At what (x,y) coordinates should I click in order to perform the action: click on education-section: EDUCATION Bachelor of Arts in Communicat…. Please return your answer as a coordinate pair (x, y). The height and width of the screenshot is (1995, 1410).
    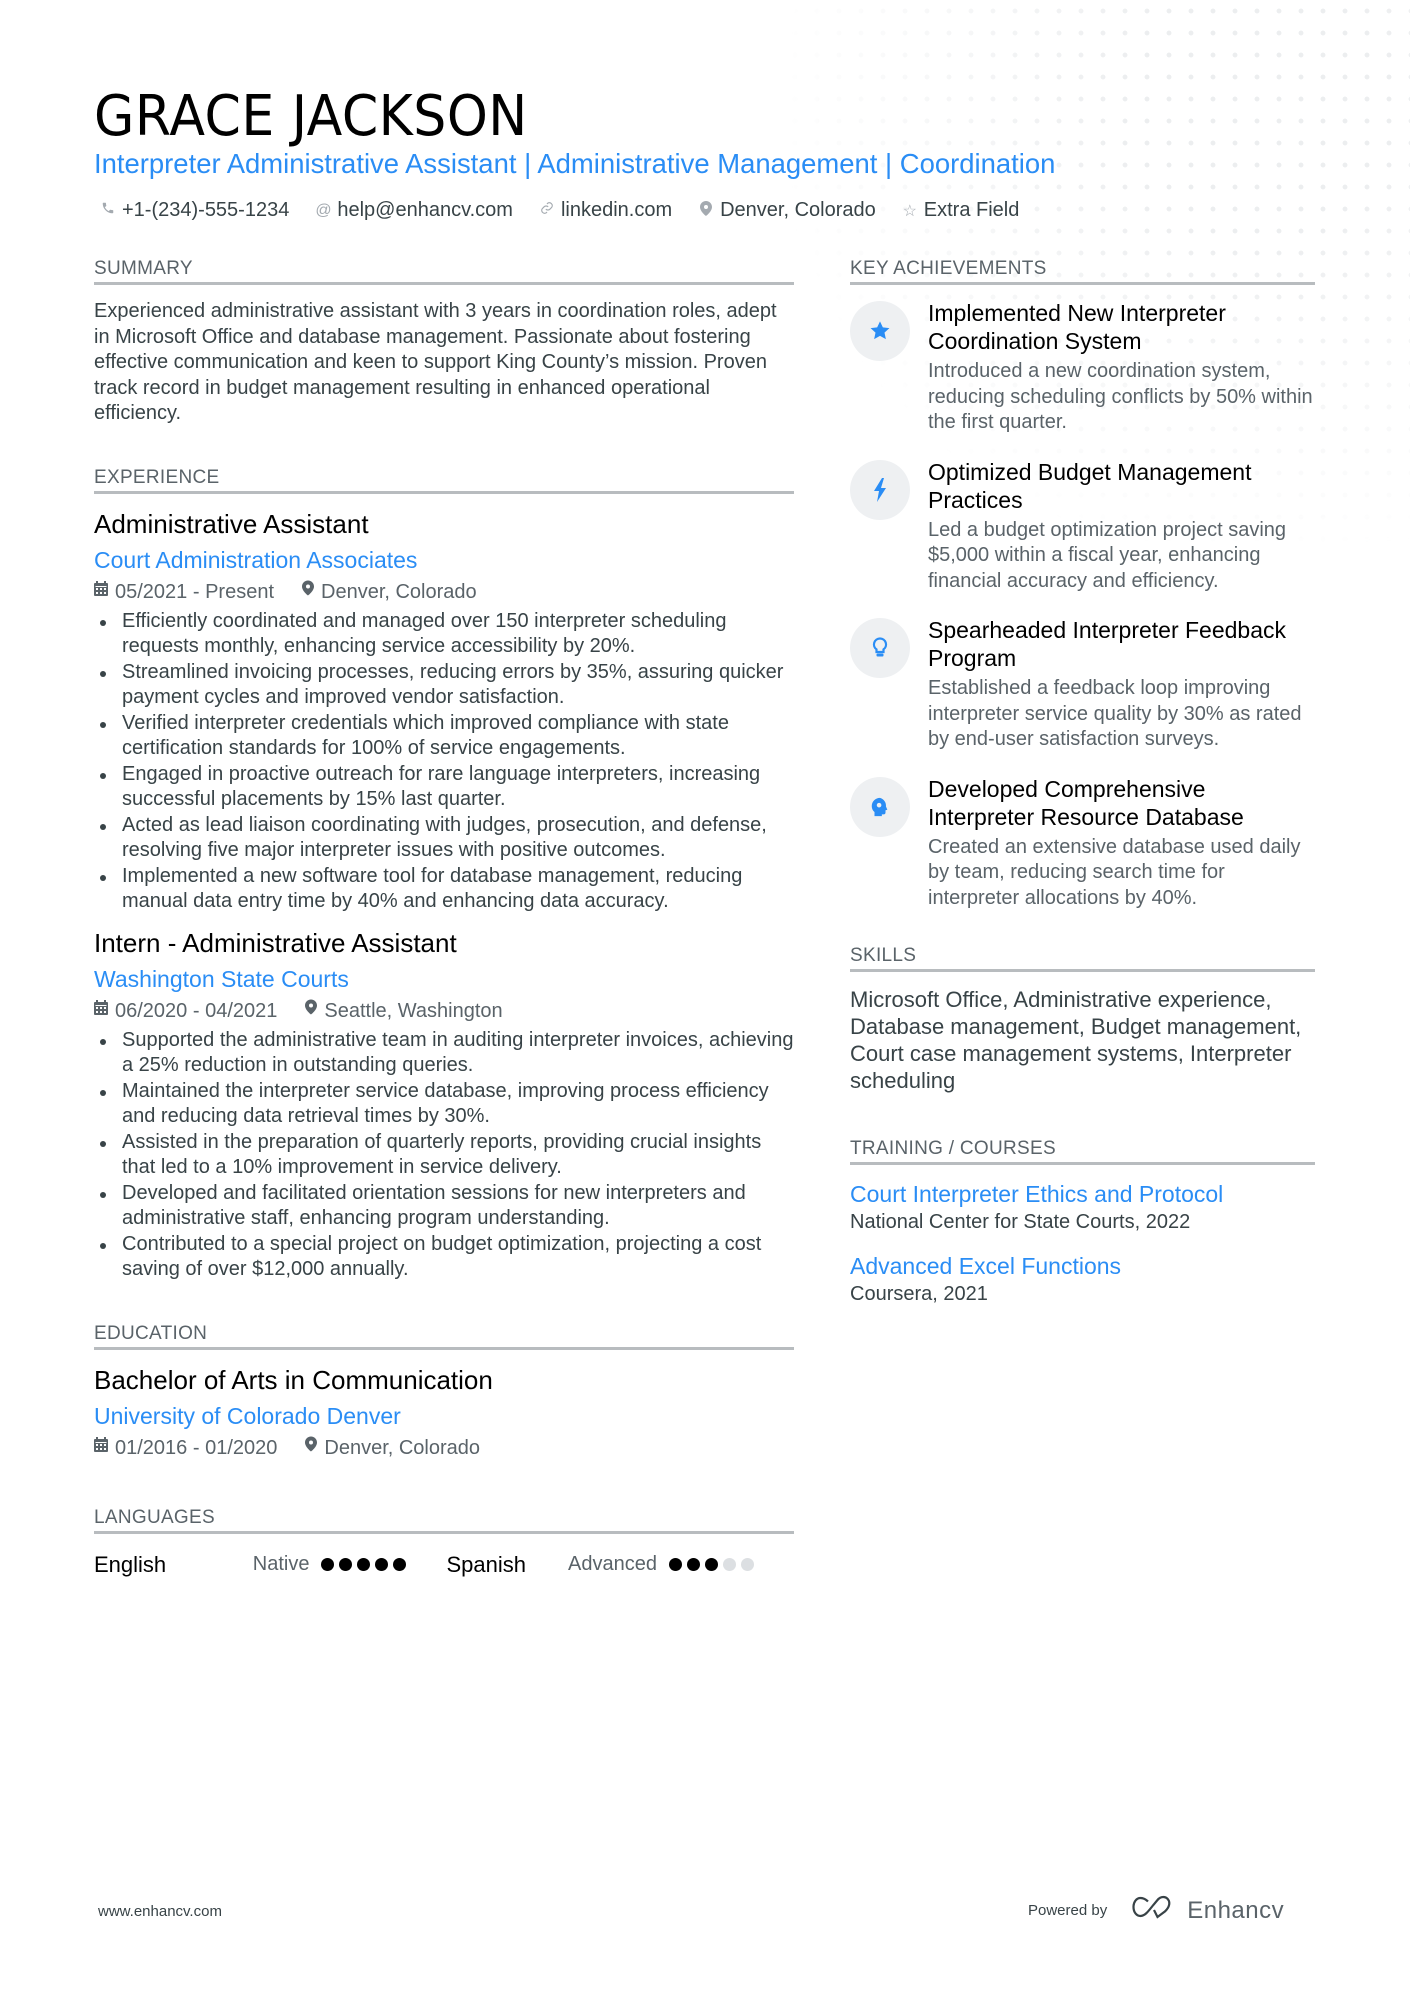
    Looking at the image, I should click on (444, 1392).